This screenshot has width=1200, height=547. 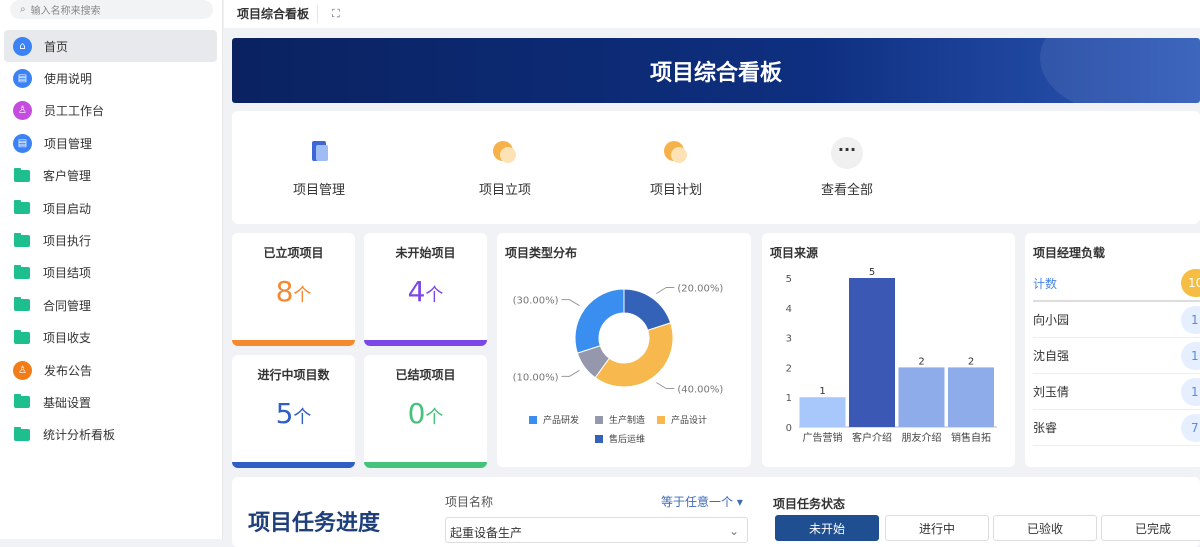 I want to click on status-in-progress-button: 进行中, so click(x=937, y=528).